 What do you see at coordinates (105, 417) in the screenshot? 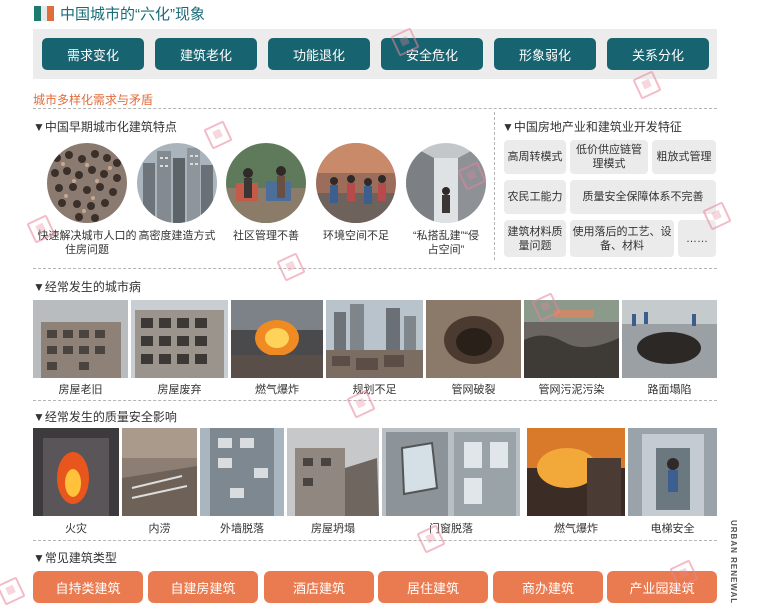
I see `quality-safety-heading: ▼经常发生的质量安全影响` at bounding box center [105, 417].